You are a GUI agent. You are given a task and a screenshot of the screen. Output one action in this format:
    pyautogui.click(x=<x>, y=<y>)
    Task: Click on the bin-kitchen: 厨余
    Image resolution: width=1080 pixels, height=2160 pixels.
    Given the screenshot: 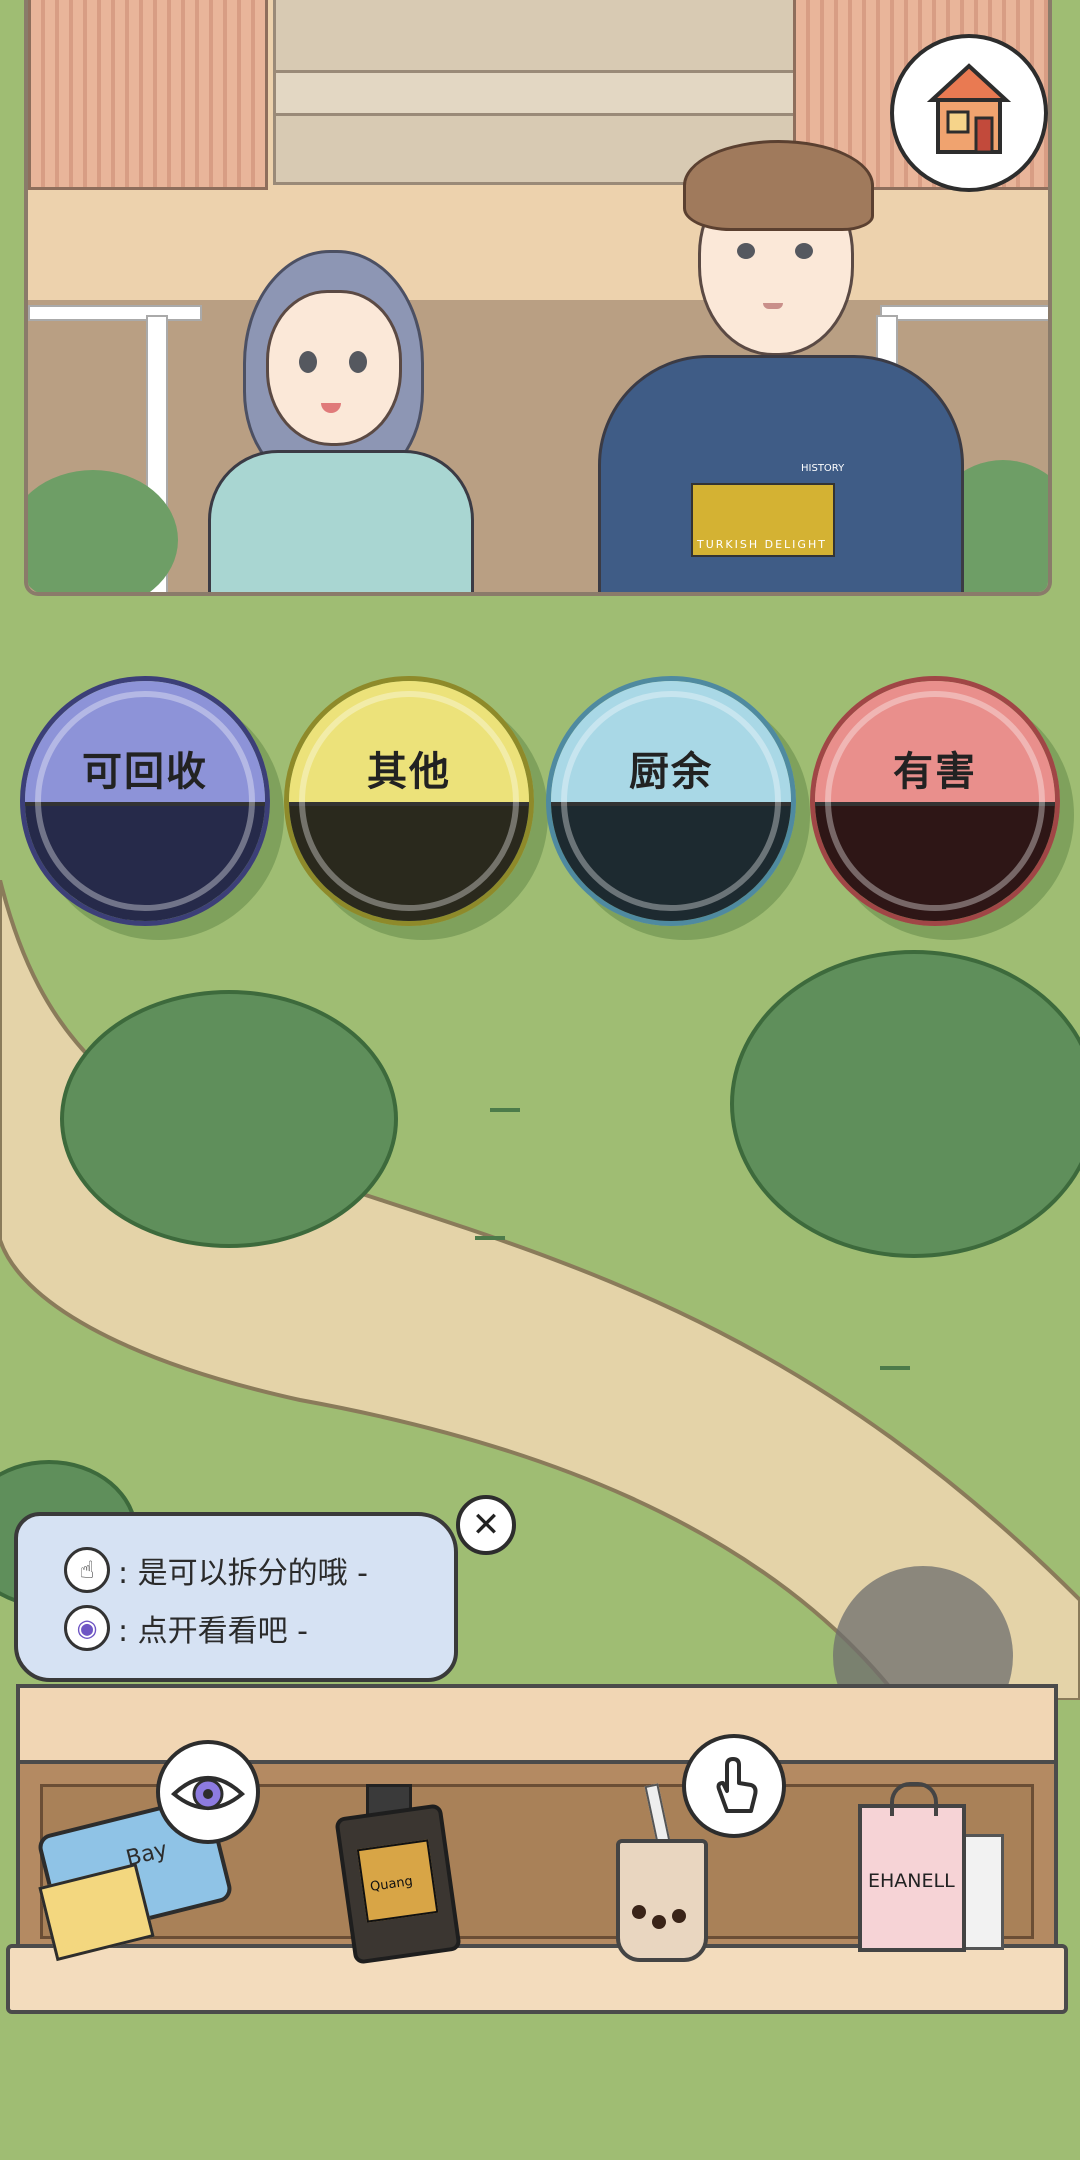 What is the action you would take?
    pyautogui.click(x=671, y=801)
    